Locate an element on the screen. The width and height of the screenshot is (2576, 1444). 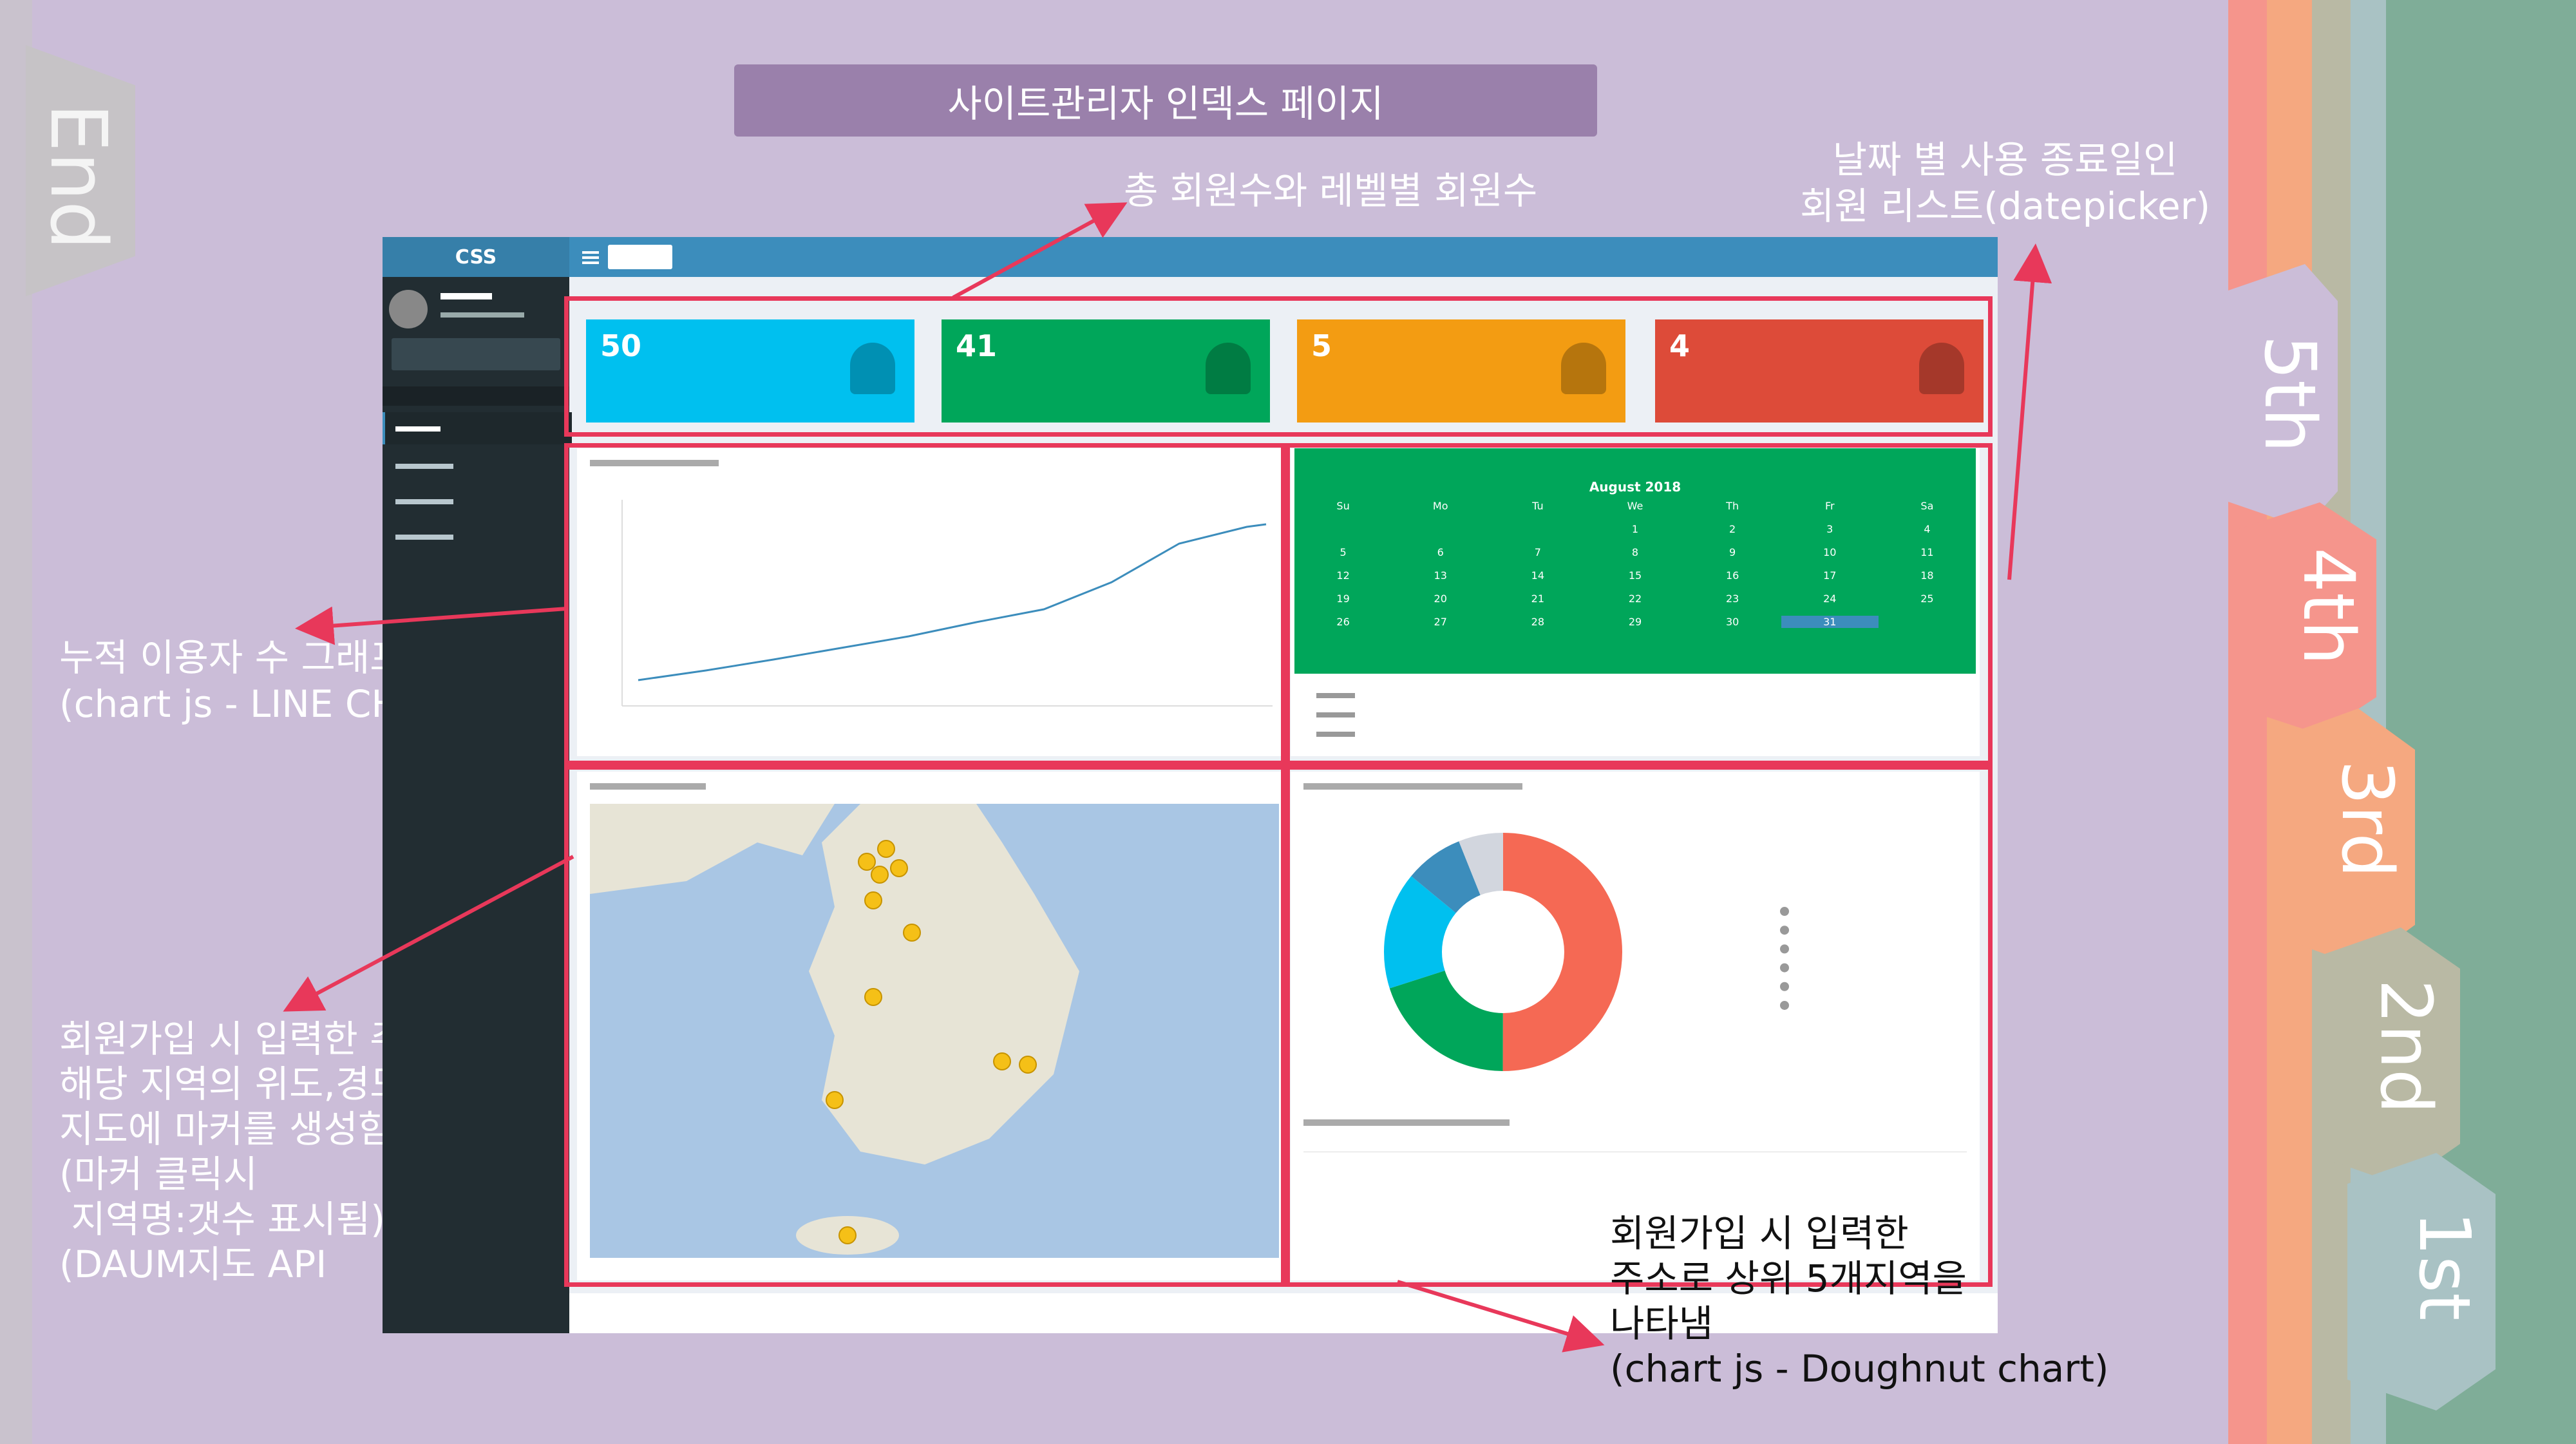
arrow-map is located at coordinates (429, 933).